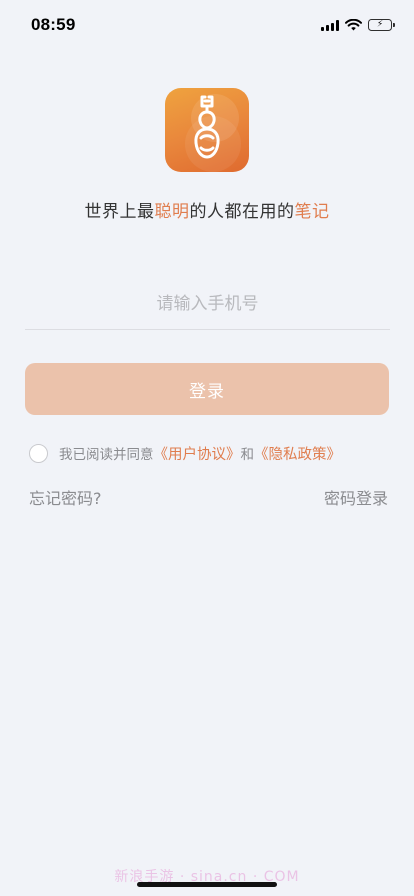  I want to click on status-icons: ⚡, so click(358, 25).